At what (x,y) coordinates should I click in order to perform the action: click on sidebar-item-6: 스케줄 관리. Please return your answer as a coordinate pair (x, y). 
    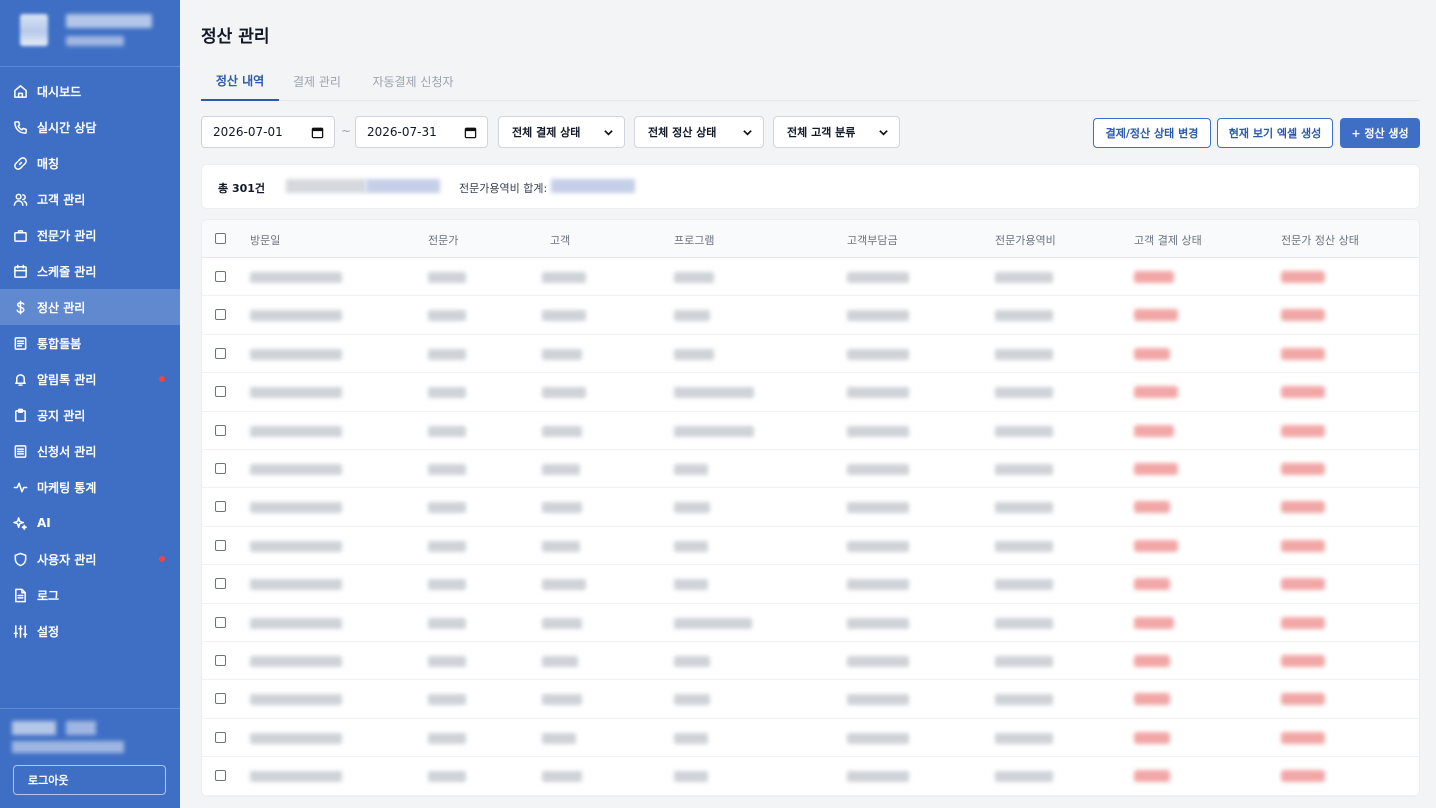
    Looking at the image, I should click on (90, 271).